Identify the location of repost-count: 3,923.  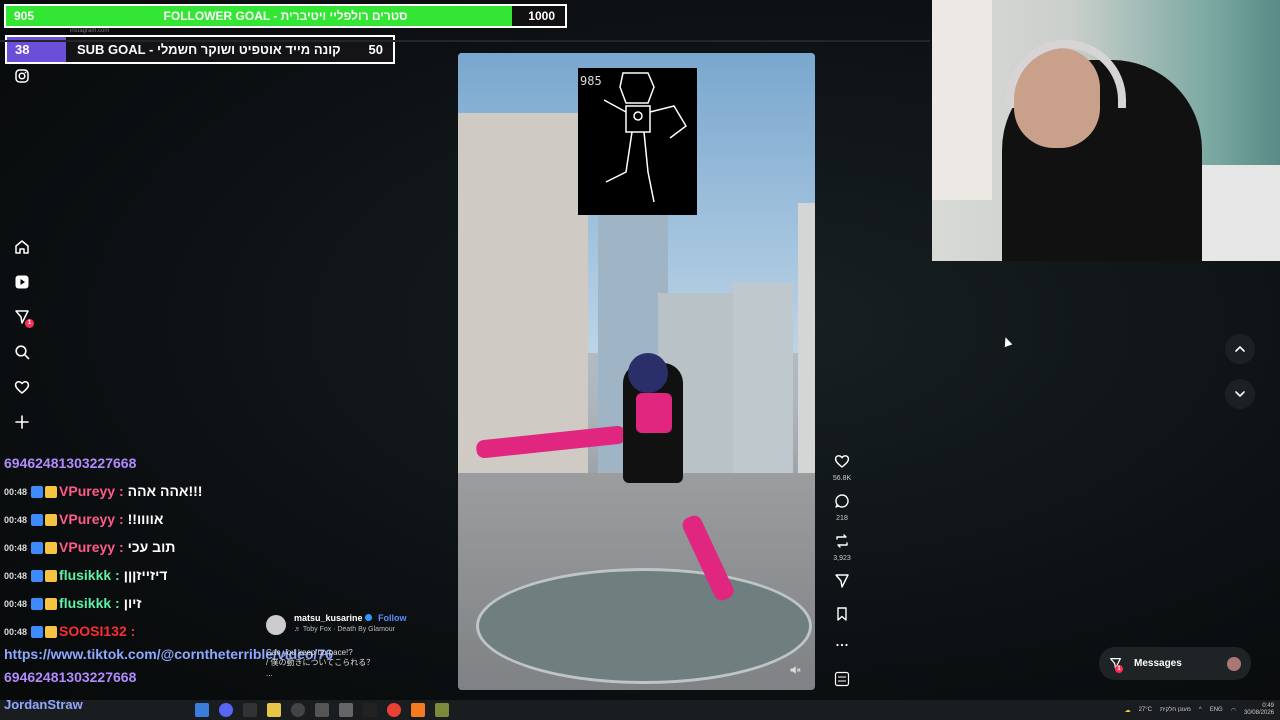
(842, 558).